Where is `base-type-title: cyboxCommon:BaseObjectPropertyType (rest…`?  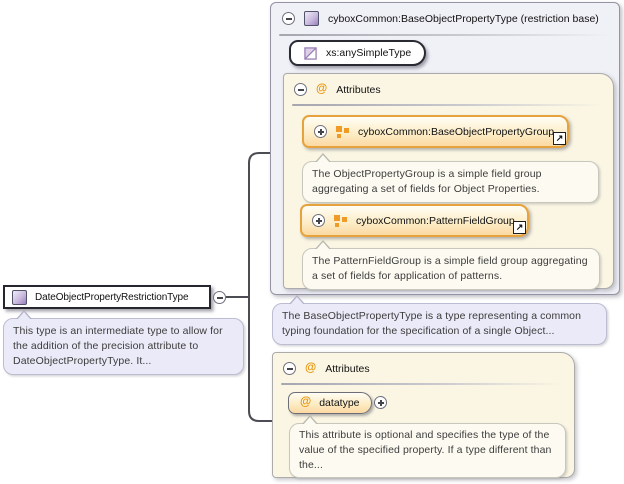 base-type-title: cyboxCommon:BaseObjectPropertyType (rest… is located at coordinates (463, 18).